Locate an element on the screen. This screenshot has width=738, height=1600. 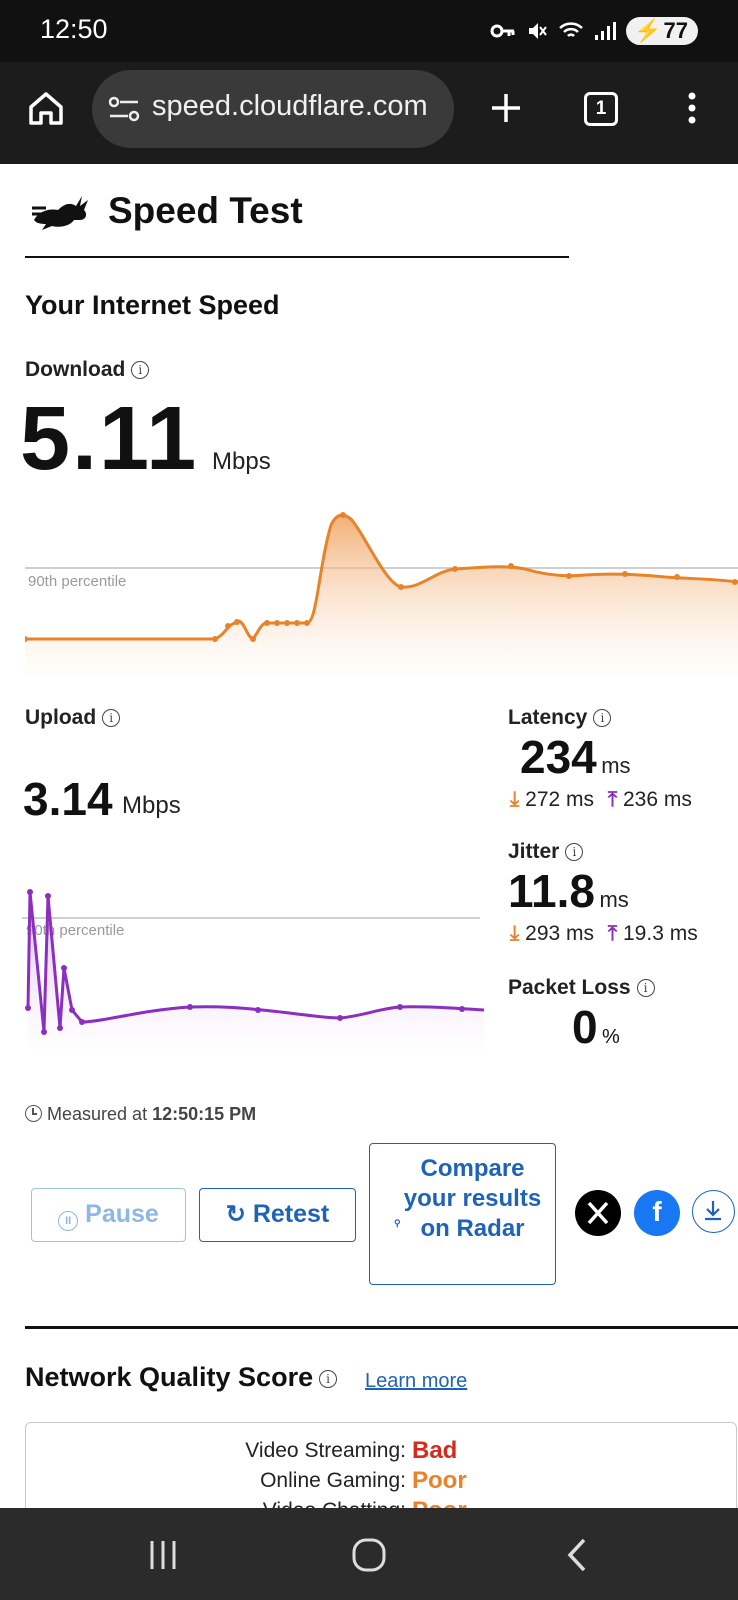
packet-loss-value-row: 0 % is located at coordinates (596, 1027).